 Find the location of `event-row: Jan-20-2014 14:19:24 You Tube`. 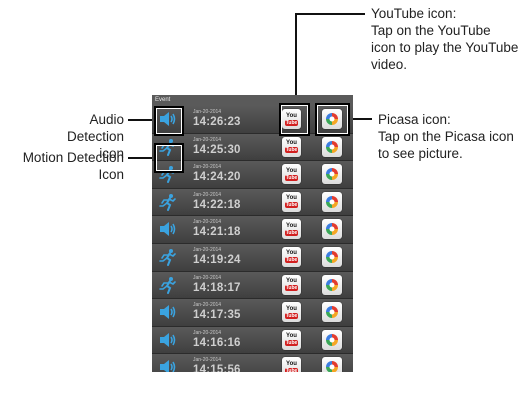

event-row: Jan-20-2014 14:19:24 You Tube is located at coordinates (252, 257).